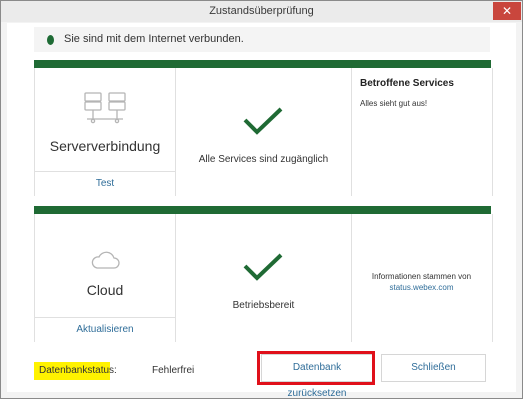 This screenshot has width=523, height=407. What do you see at coordinates (173, 370) in the screenshot?
I see `db-status-value: Fehlerfrei` at bounding box center [173, 370].